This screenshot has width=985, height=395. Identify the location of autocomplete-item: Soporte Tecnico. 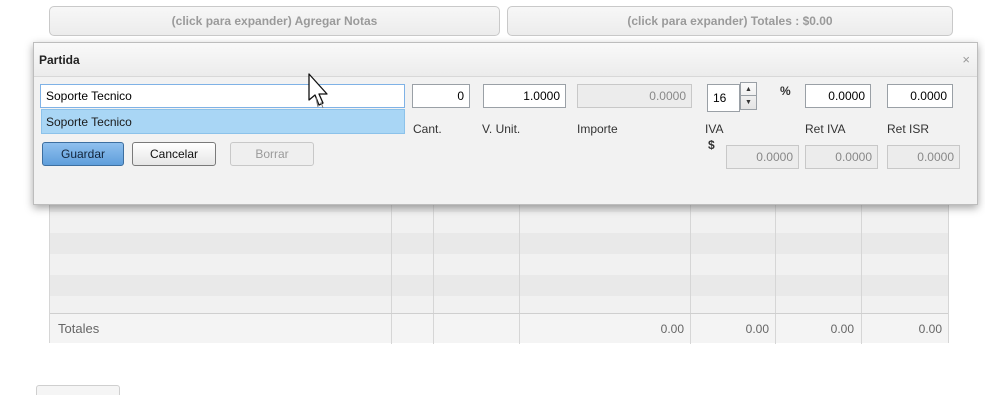
(89, 122).